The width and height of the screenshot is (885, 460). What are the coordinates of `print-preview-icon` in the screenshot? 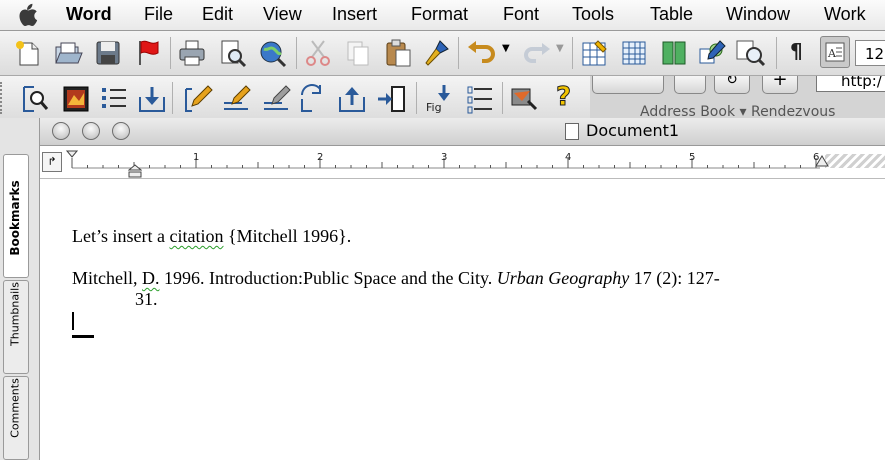 It's located at (232, 53).